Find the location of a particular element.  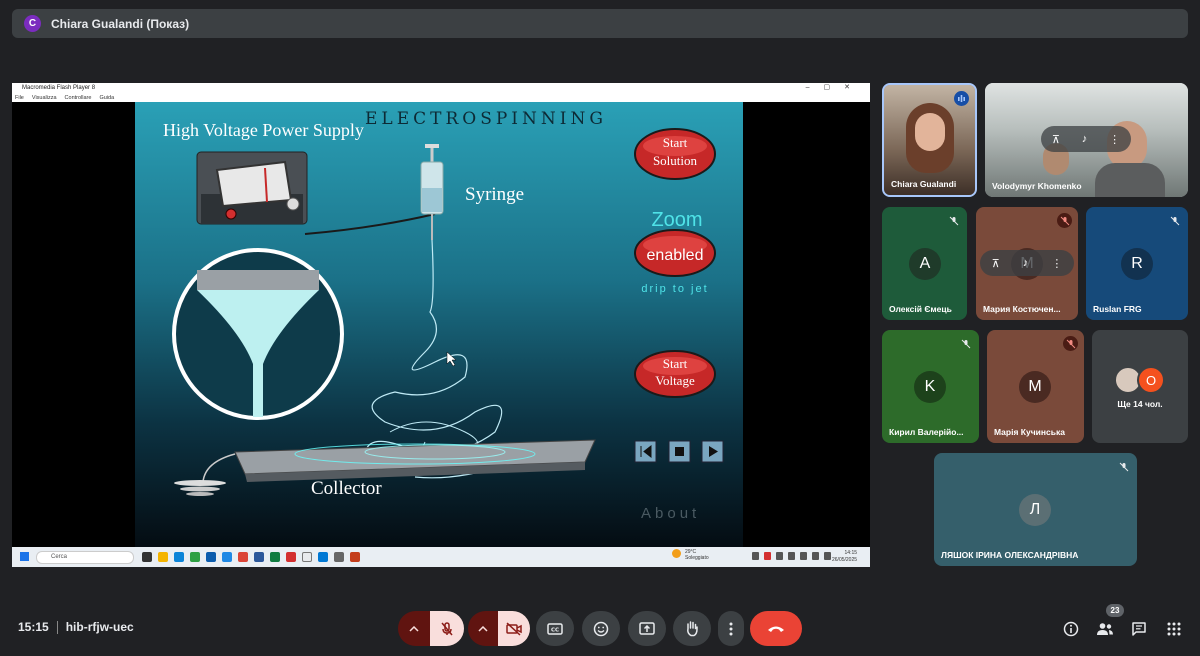

participant-tile-ruslan: R Ruslan FRG is located at coordinates (1137, 263).